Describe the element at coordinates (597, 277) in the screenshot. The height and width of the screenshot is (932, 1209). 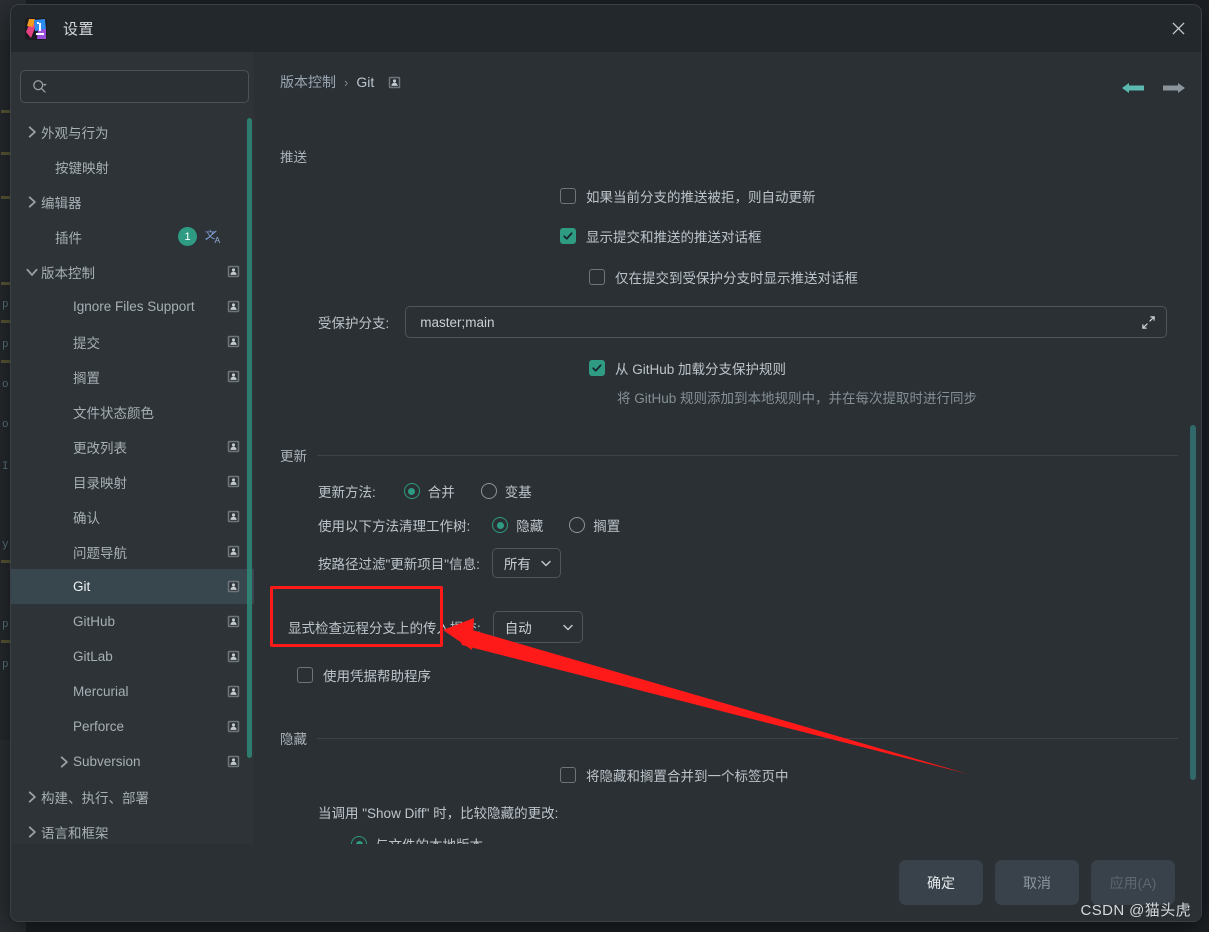
I see `protected-only-checkbox` at that location.